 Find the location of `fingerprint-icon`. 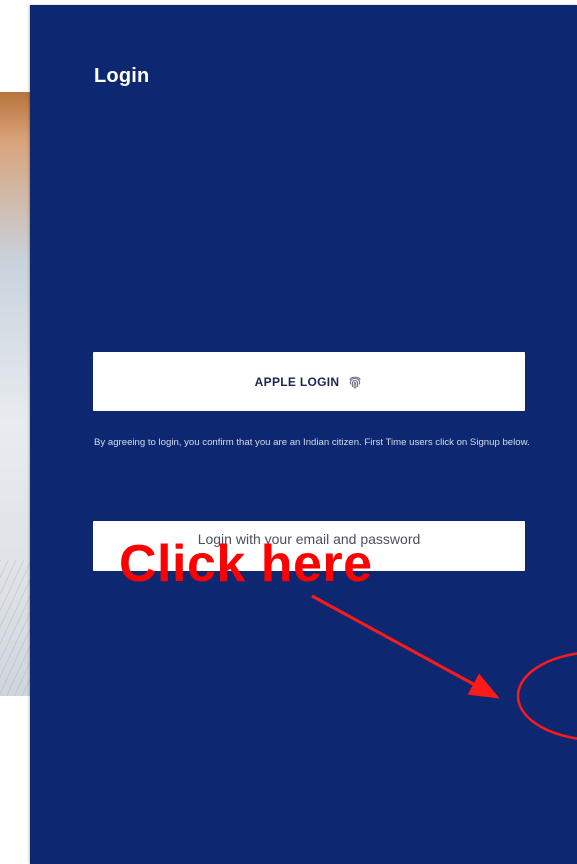

fingerprint-icon is located at coordinates (355, 382).